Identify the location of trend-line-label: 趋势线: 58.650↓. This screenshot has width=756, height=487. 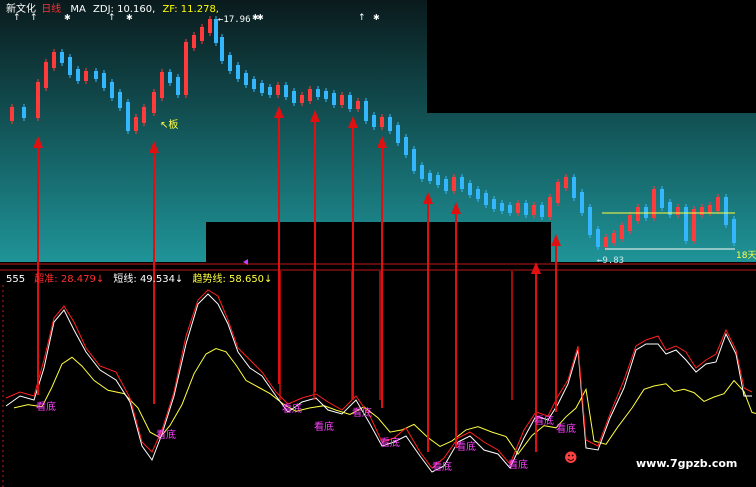
(233, 278).